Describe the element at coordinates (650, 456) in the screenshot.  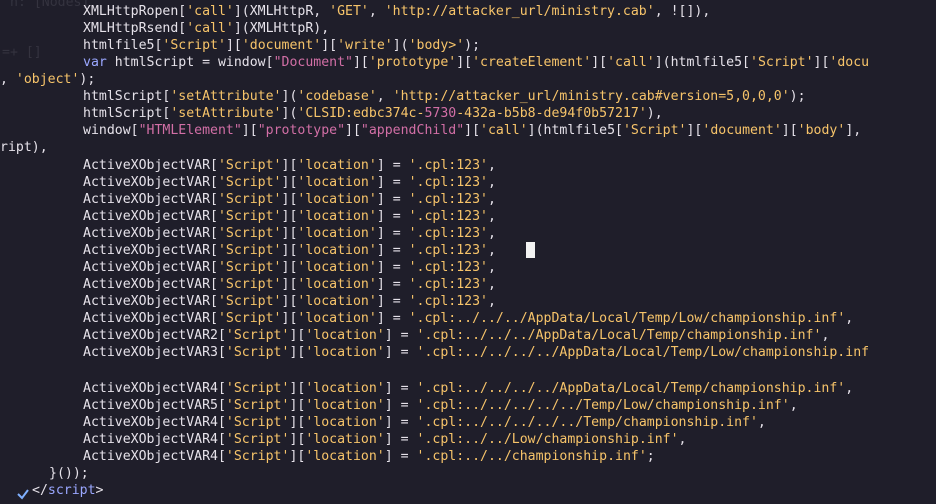
I see `code-token: ;` at that location.